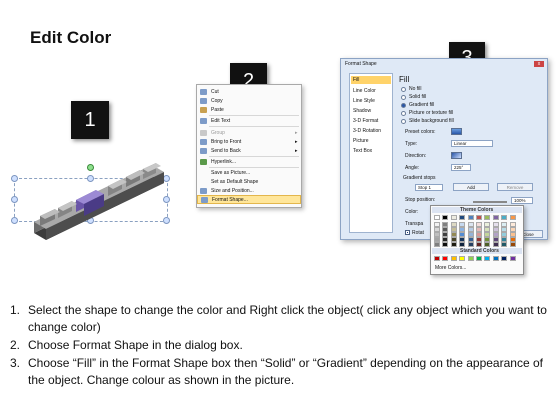 This screenshot has height=420, width=560. I want to click on nav-item-line-style: Line Style, so click(364, 101).